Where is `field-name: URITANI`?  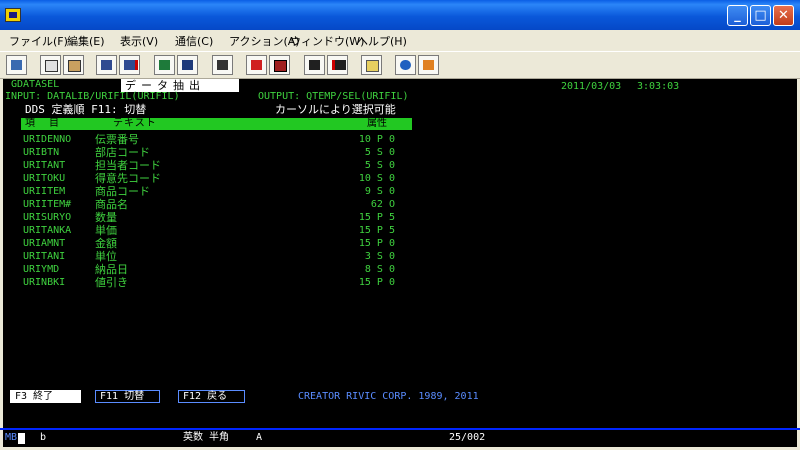 field-name: URITANI is located at coordinates (44, 257).